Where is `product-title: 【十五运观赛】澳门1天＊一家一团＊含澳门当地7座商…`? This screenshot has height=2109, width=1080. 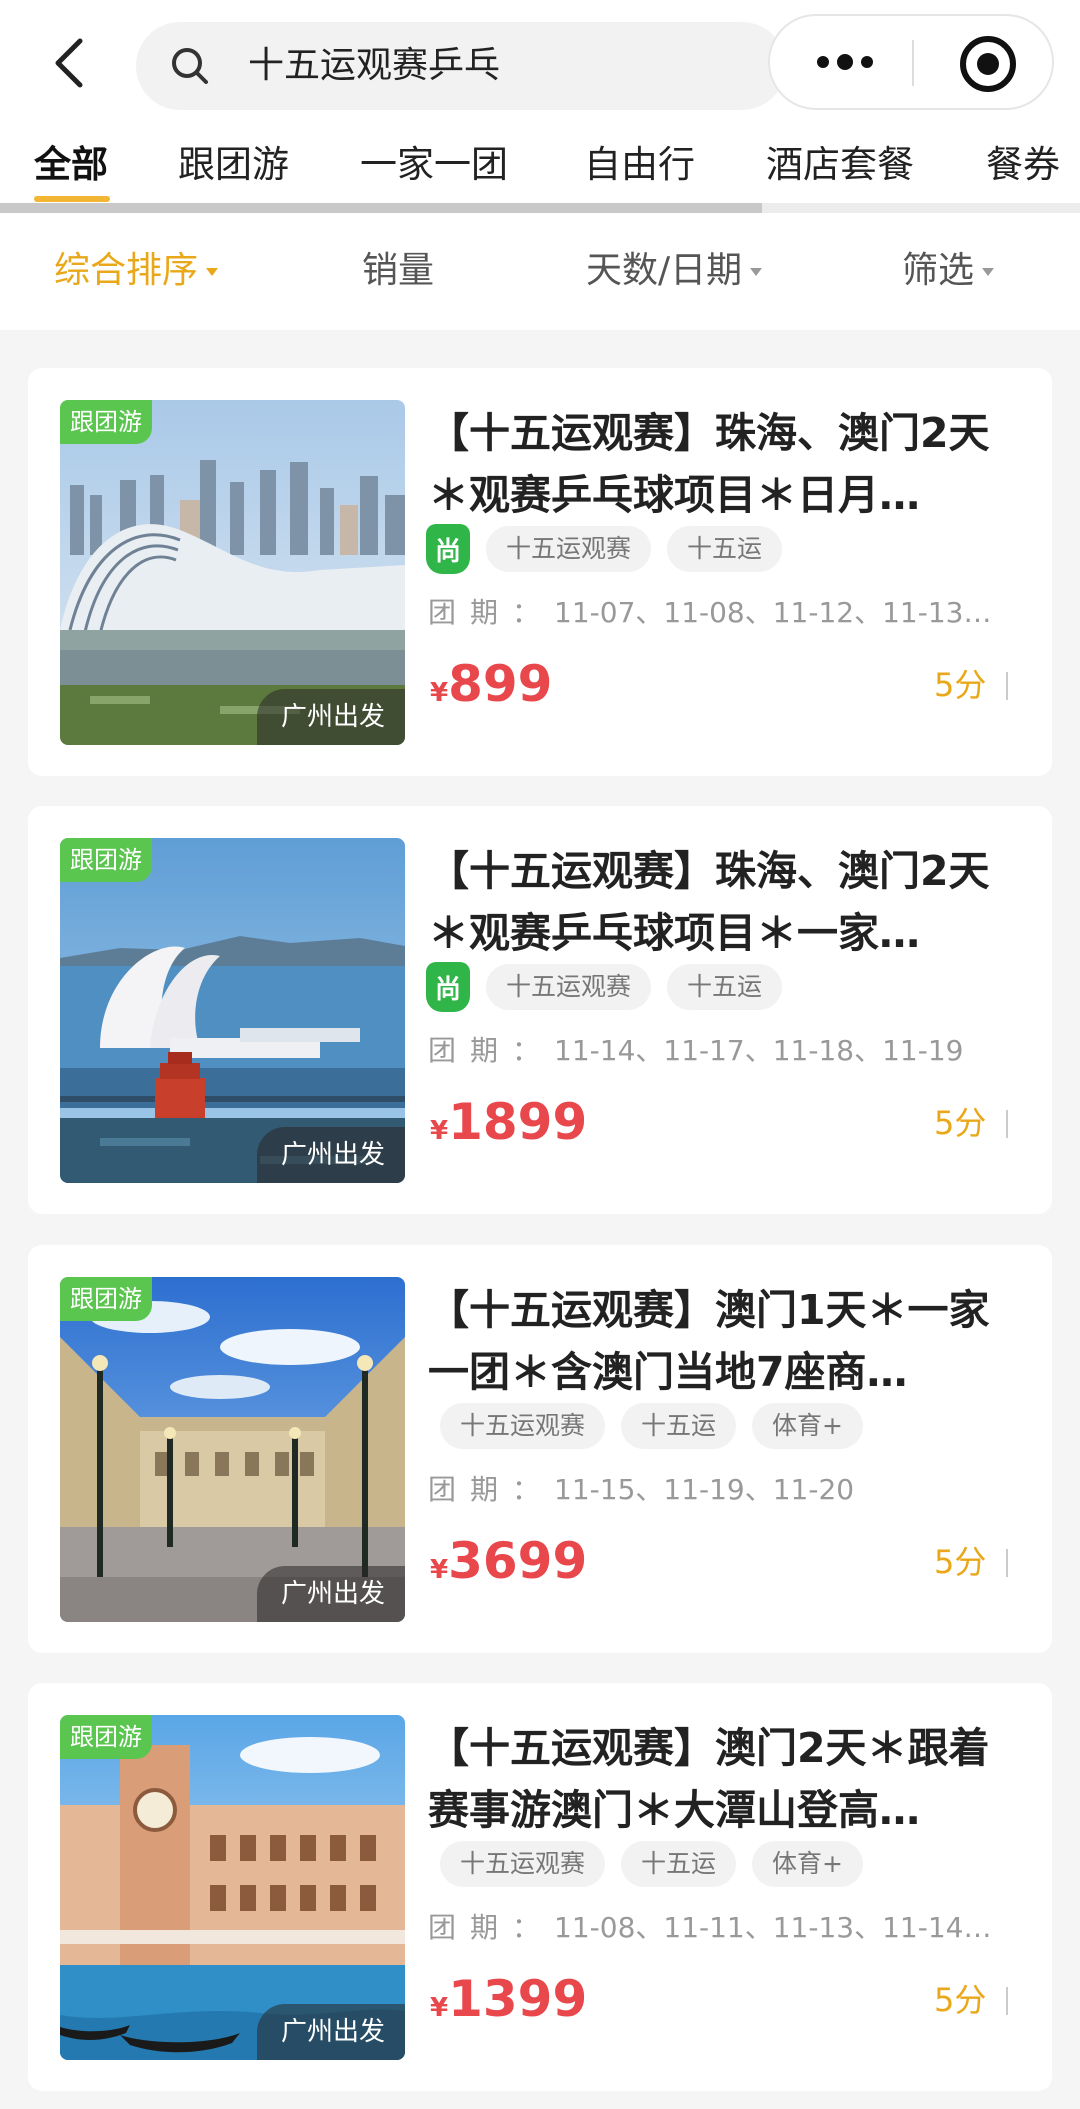
product-title: 【十五运观赛】澳门1天＊一家一团＊含澳门当地7座商… is located at coordinates (709, 1341).